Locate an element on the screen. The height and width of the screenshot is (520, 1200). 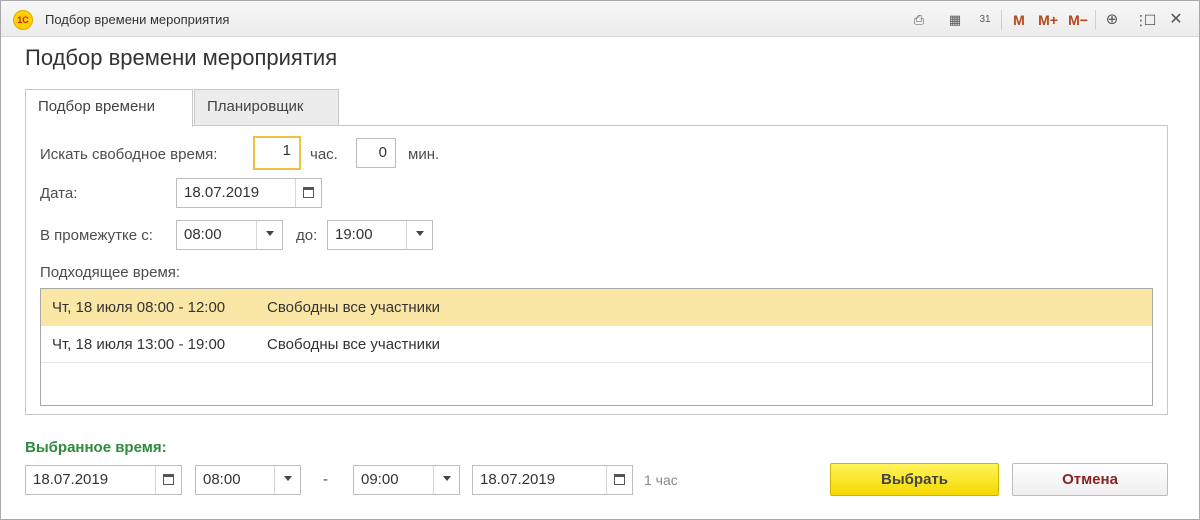
maximize-icon: ☐ is located at coordinates (1150, 20).